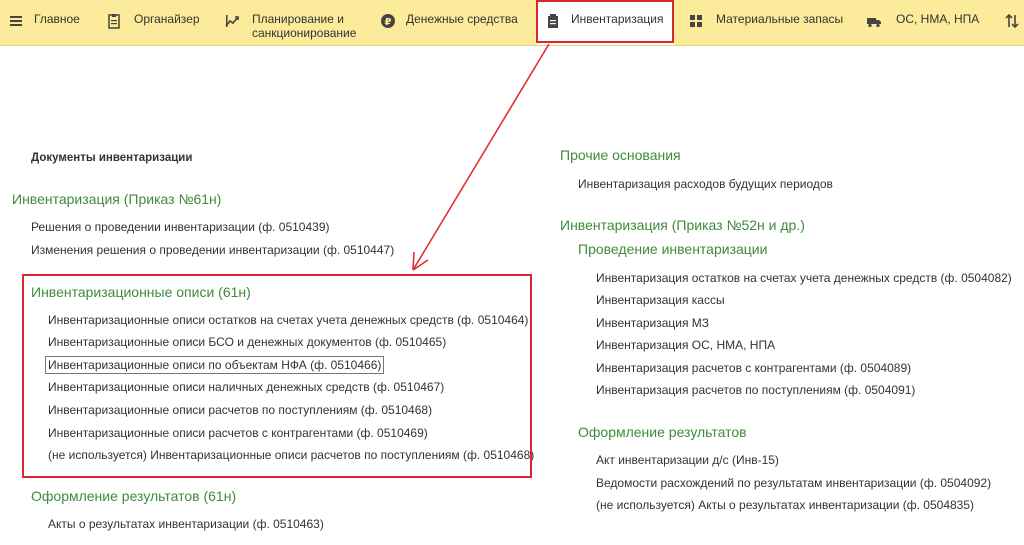 The width and height of the screenshot is (1024, 545). I want to click on annotation-arrow, so click(481, 157).